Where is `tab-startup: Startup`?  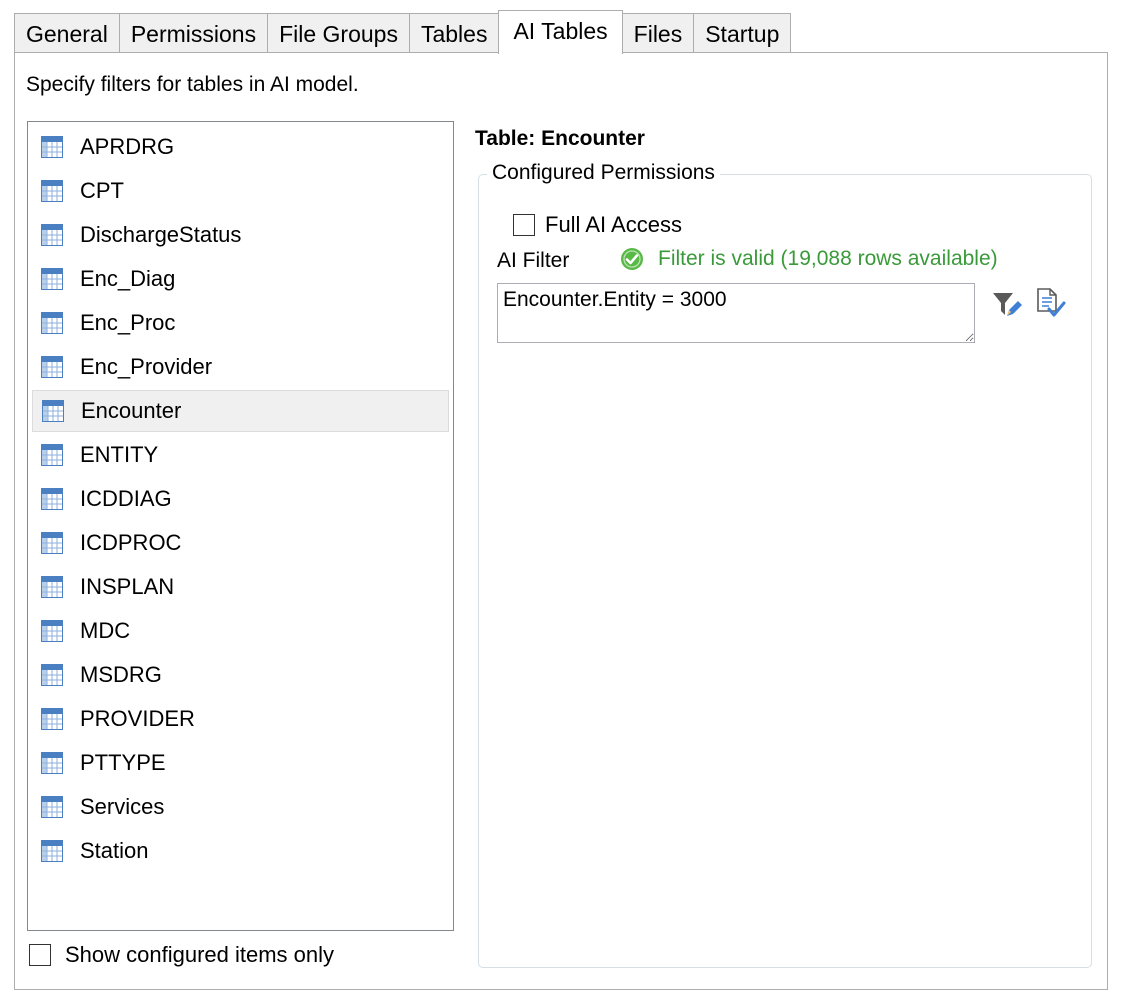
tab-startup: Startup is located at coordinates (742, 33).